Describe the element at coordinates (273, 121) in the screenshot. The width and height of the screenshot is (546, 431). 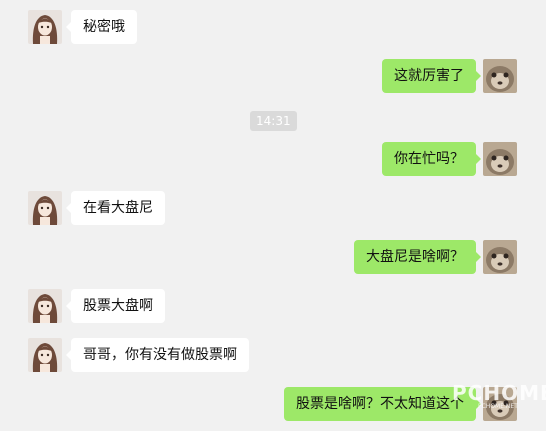
I see `timestamp: 14:31` at that location.